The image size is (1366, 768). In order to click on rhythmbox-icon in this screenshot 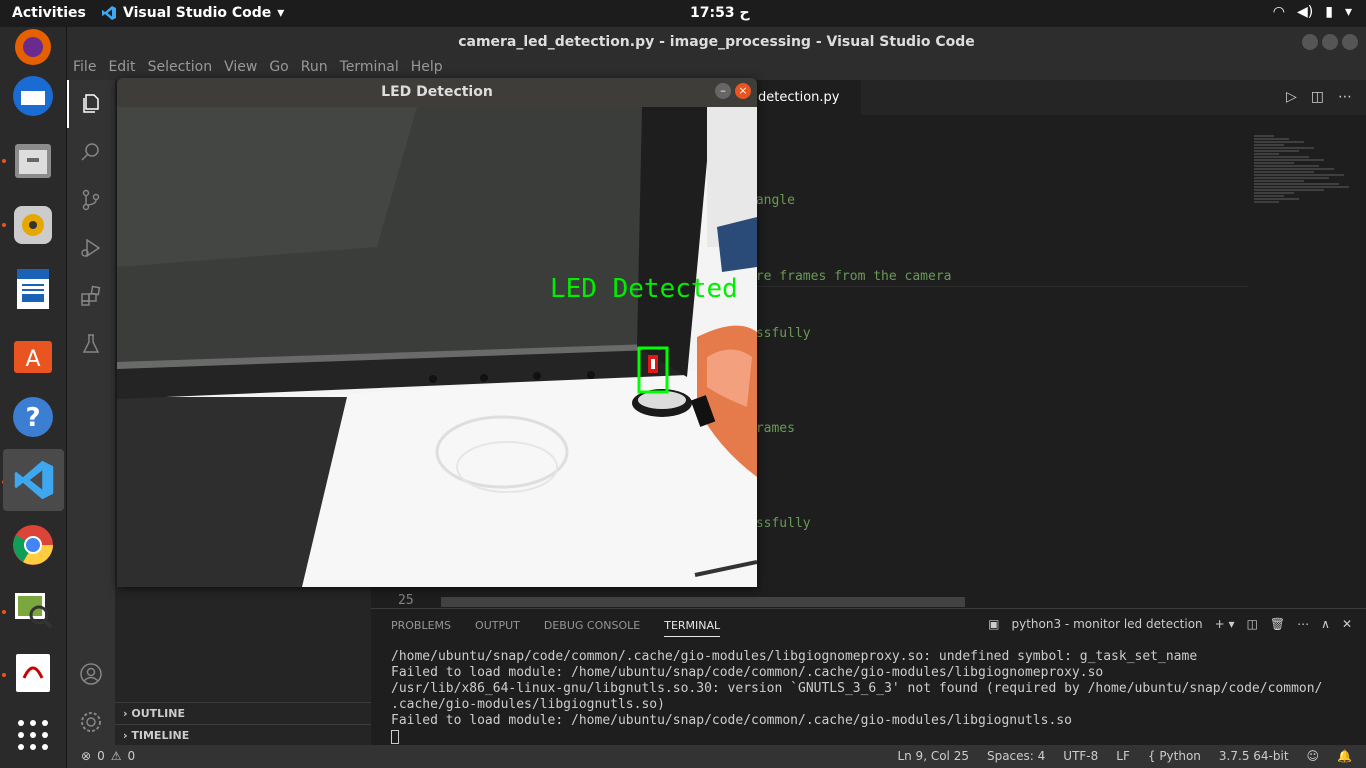, I will do `click(33, 225)`.